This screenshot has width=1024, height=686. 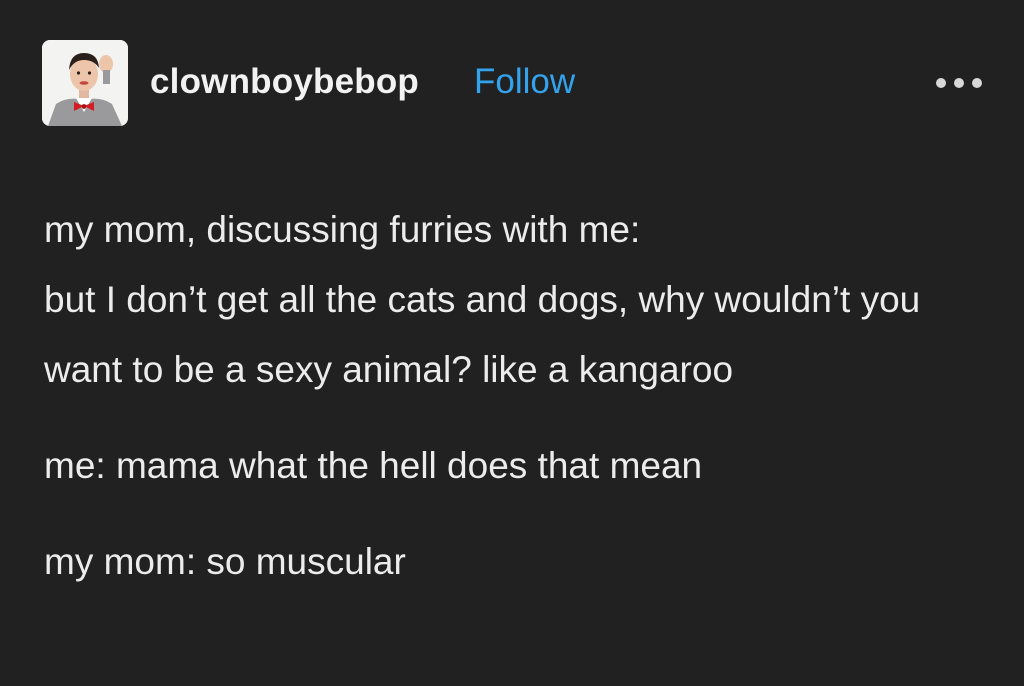 What do you see at coordinates (524, 82) in the screenshot?
I see `follow-button: Follow` at bounding box center [524, 82].